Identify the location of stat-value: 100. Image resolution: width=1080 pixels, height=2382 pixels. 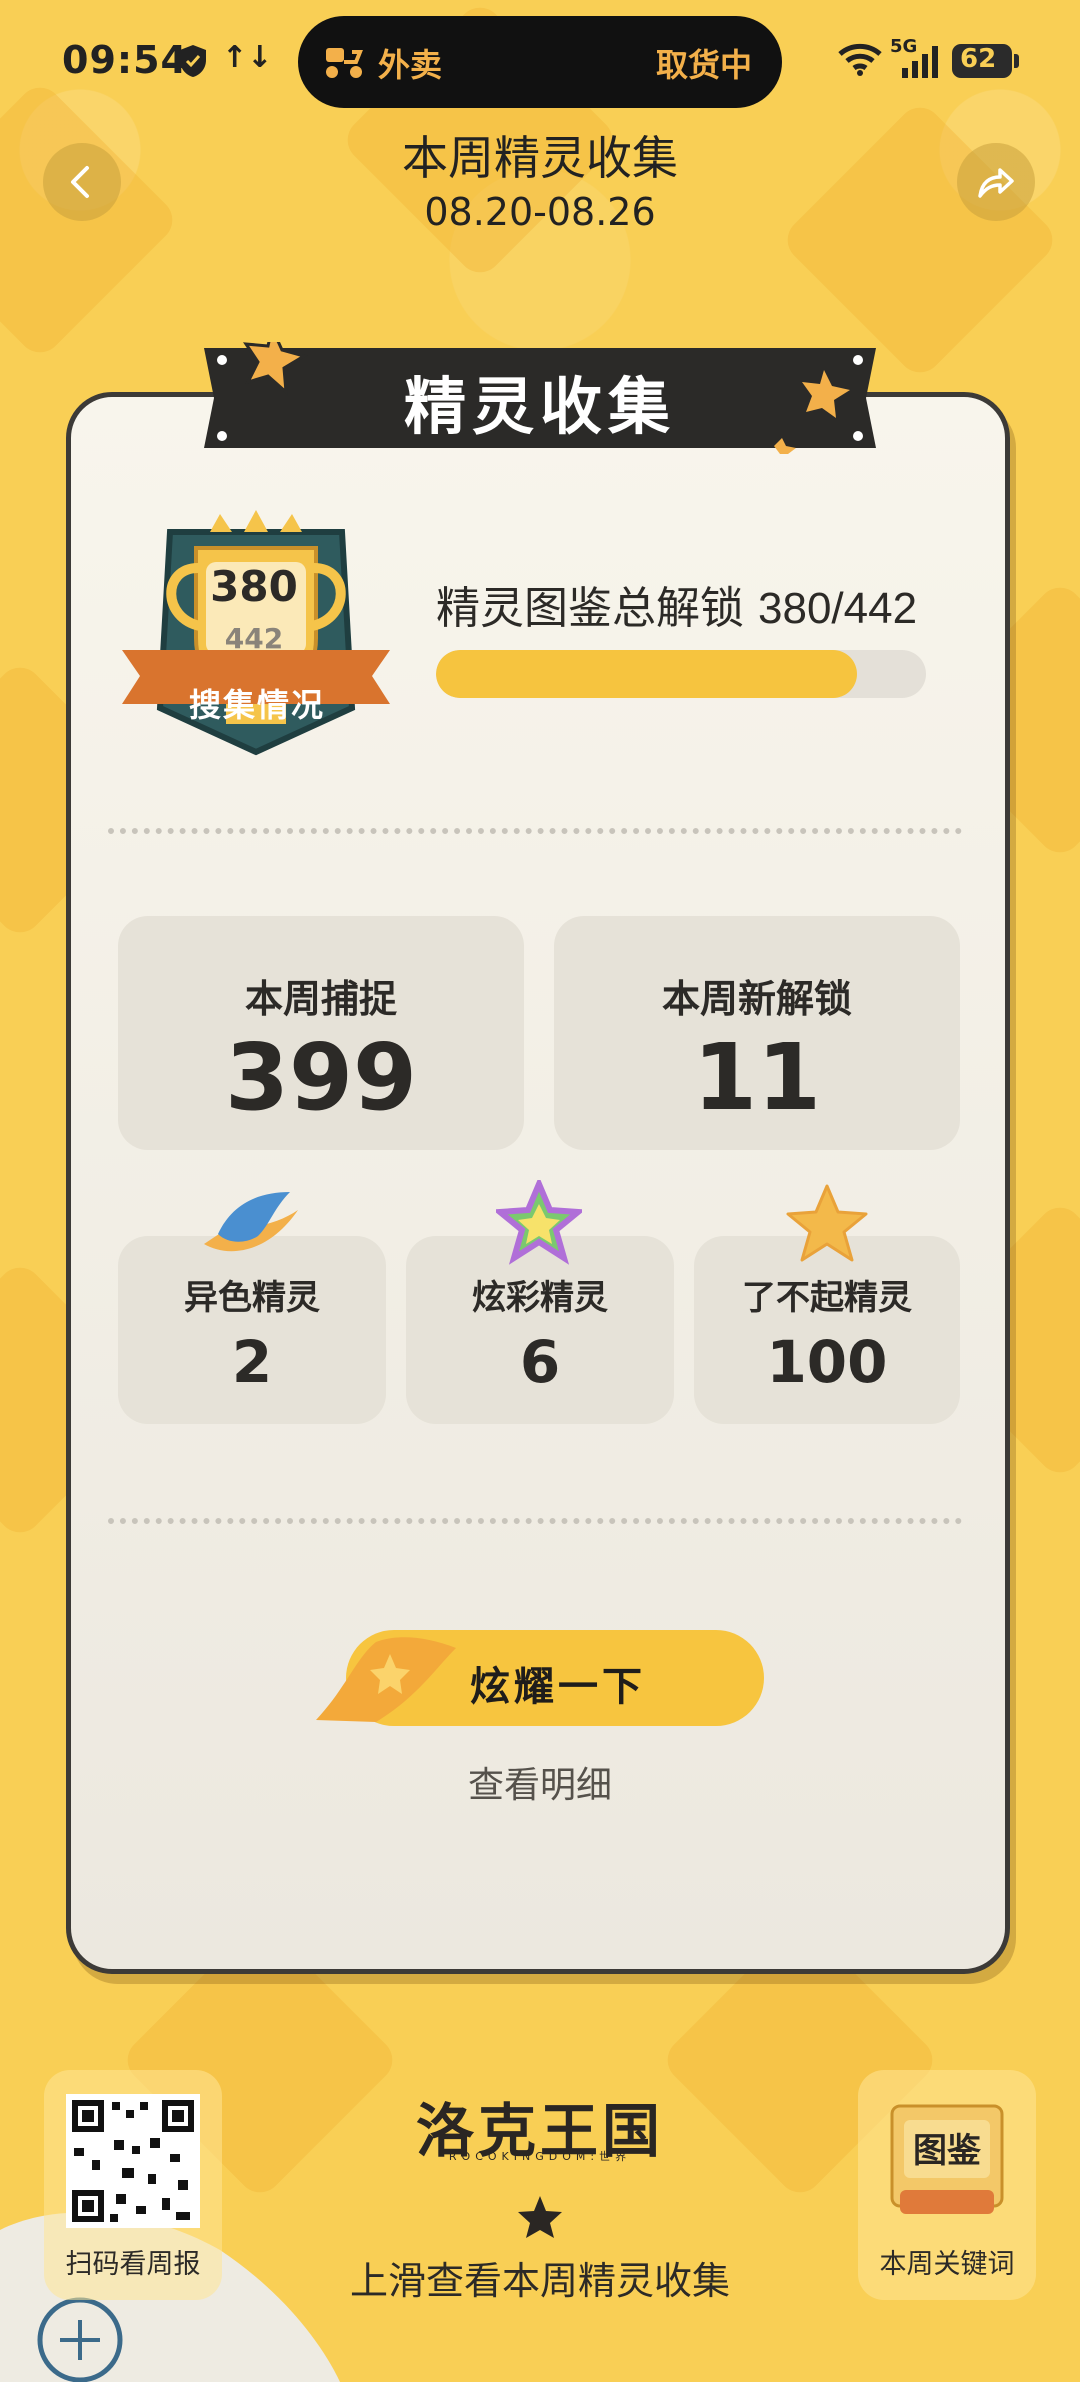
(827, 1362).